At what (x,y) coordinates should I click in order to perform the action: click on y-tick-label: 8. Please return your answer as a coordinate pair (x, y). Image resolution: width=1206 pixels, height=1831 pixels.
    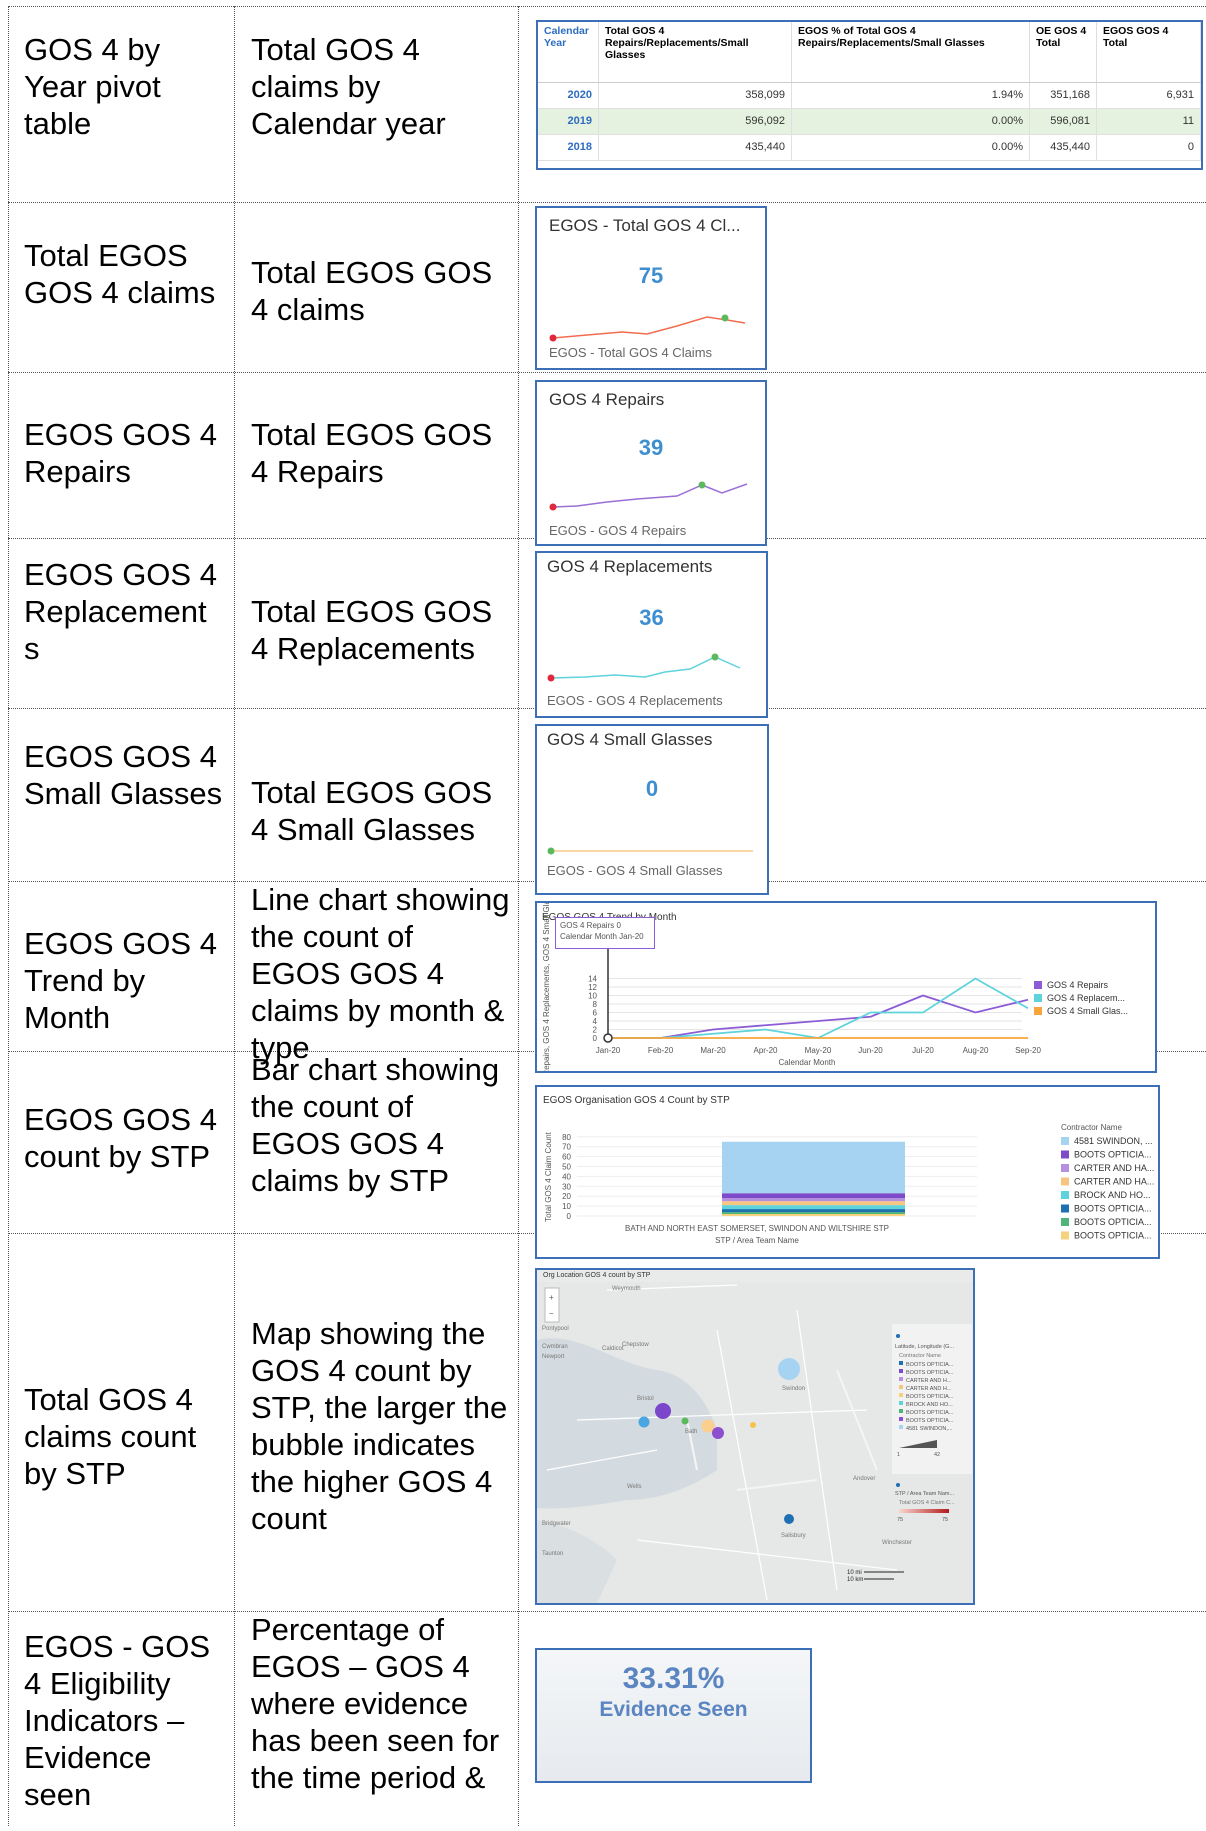
    Looking at the image, I should click on (595, 1004).